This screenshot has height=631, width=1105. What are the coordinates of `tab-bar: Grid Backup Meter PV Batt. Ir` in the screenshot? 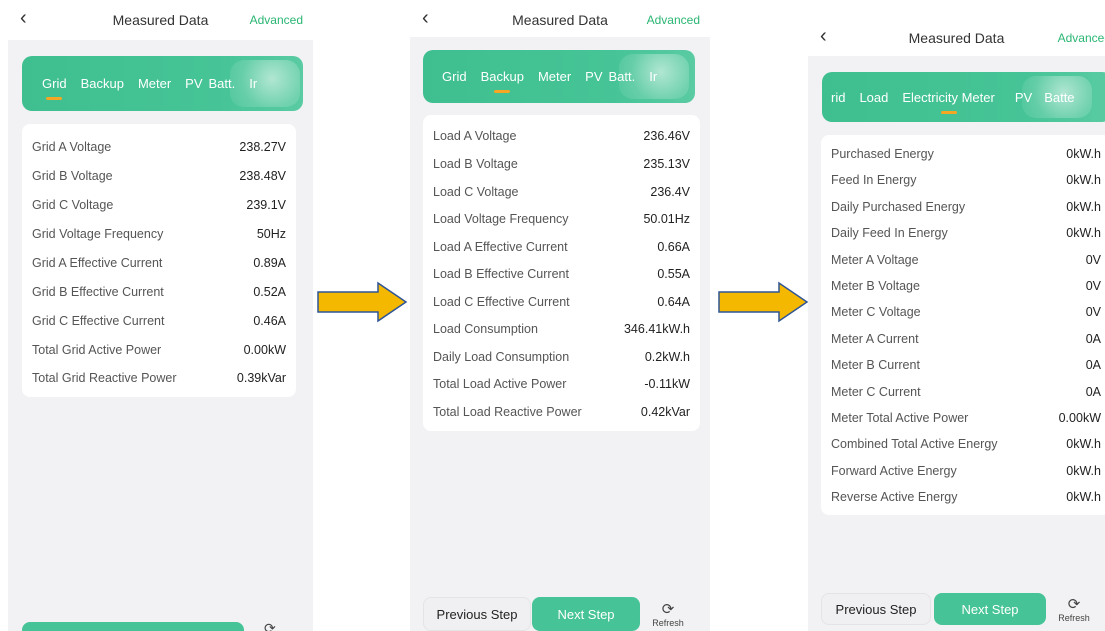 It's located at (162, 83).